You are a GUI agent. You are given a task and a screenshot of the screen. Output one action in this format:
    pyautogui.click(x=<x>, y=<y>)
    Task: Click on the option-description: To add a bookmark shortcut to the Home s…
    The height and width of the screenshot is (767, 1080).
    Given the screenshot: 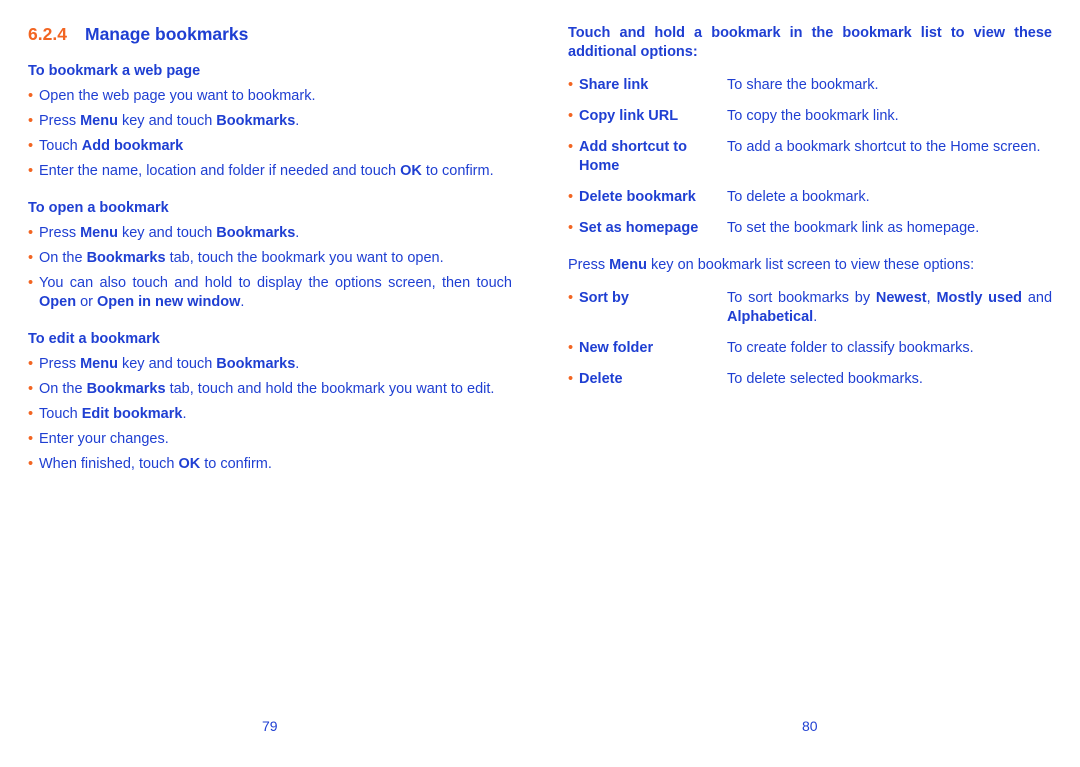 What is the action you would take?
    pyautogui.click(x=889, y=157)
    